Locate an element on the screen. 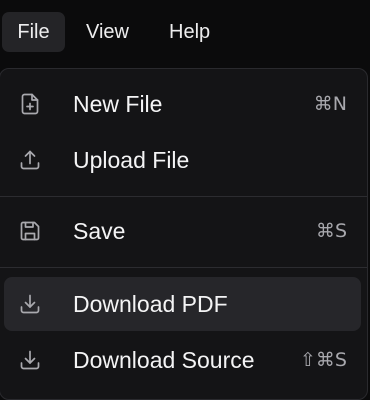 The image size is (370, 400). menu-item-label: Download PDF is located at coordinates (150, 304).